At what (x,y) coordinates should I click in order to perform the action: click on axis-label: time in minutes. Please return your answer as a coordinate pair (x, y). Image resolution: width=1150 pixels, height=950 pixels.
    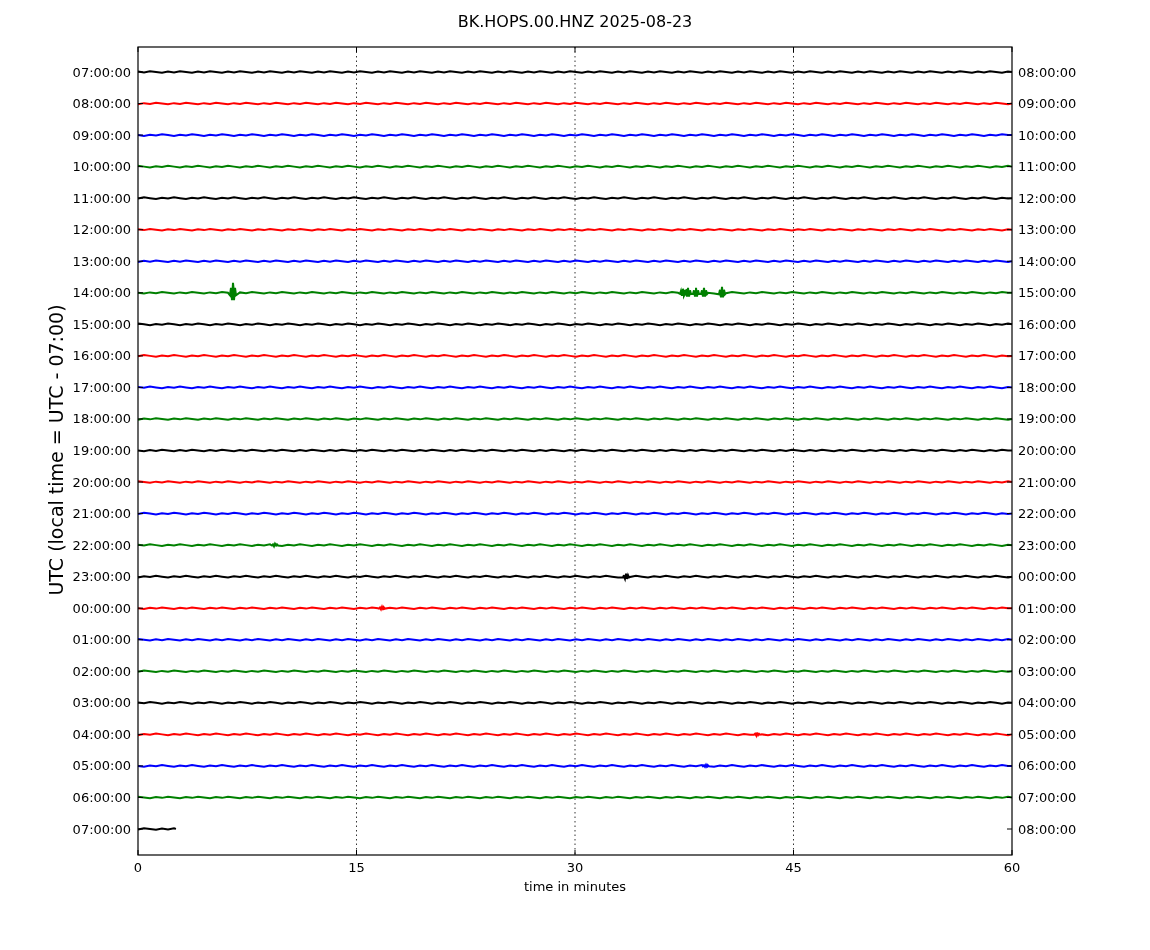
    Looking at the image, I should click on (575, 886).